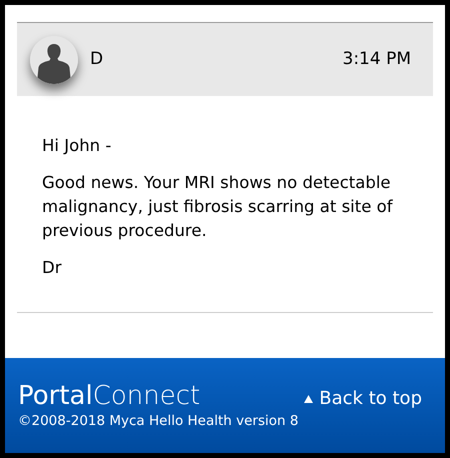  Describe the element at coordinates (54, 60) in the screenshot. I see `avatar-icon` at that location.